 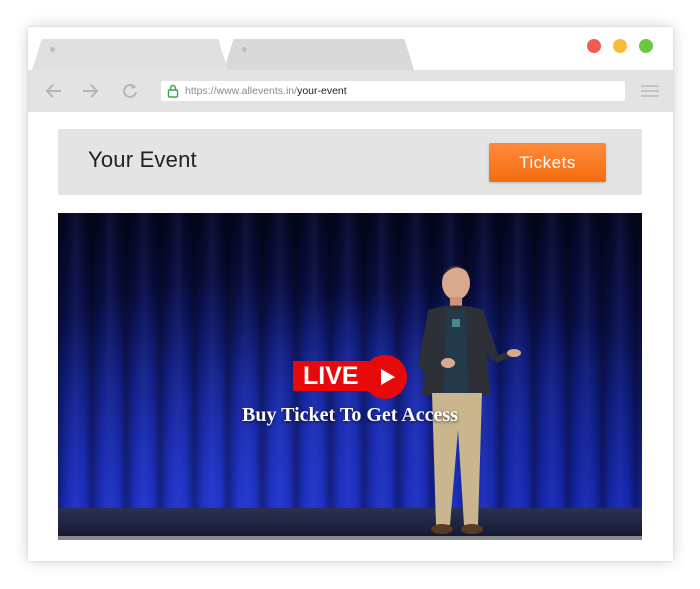 I want to click on tickets-button: Tickets, so click(x=547, y=162).